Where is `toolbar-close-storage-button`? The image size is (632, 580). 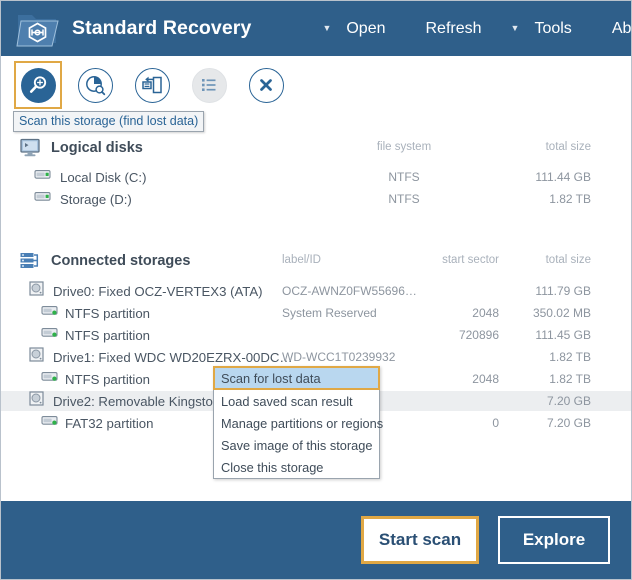
toolbar-close-storage-button is located at coordinates (266, 85).